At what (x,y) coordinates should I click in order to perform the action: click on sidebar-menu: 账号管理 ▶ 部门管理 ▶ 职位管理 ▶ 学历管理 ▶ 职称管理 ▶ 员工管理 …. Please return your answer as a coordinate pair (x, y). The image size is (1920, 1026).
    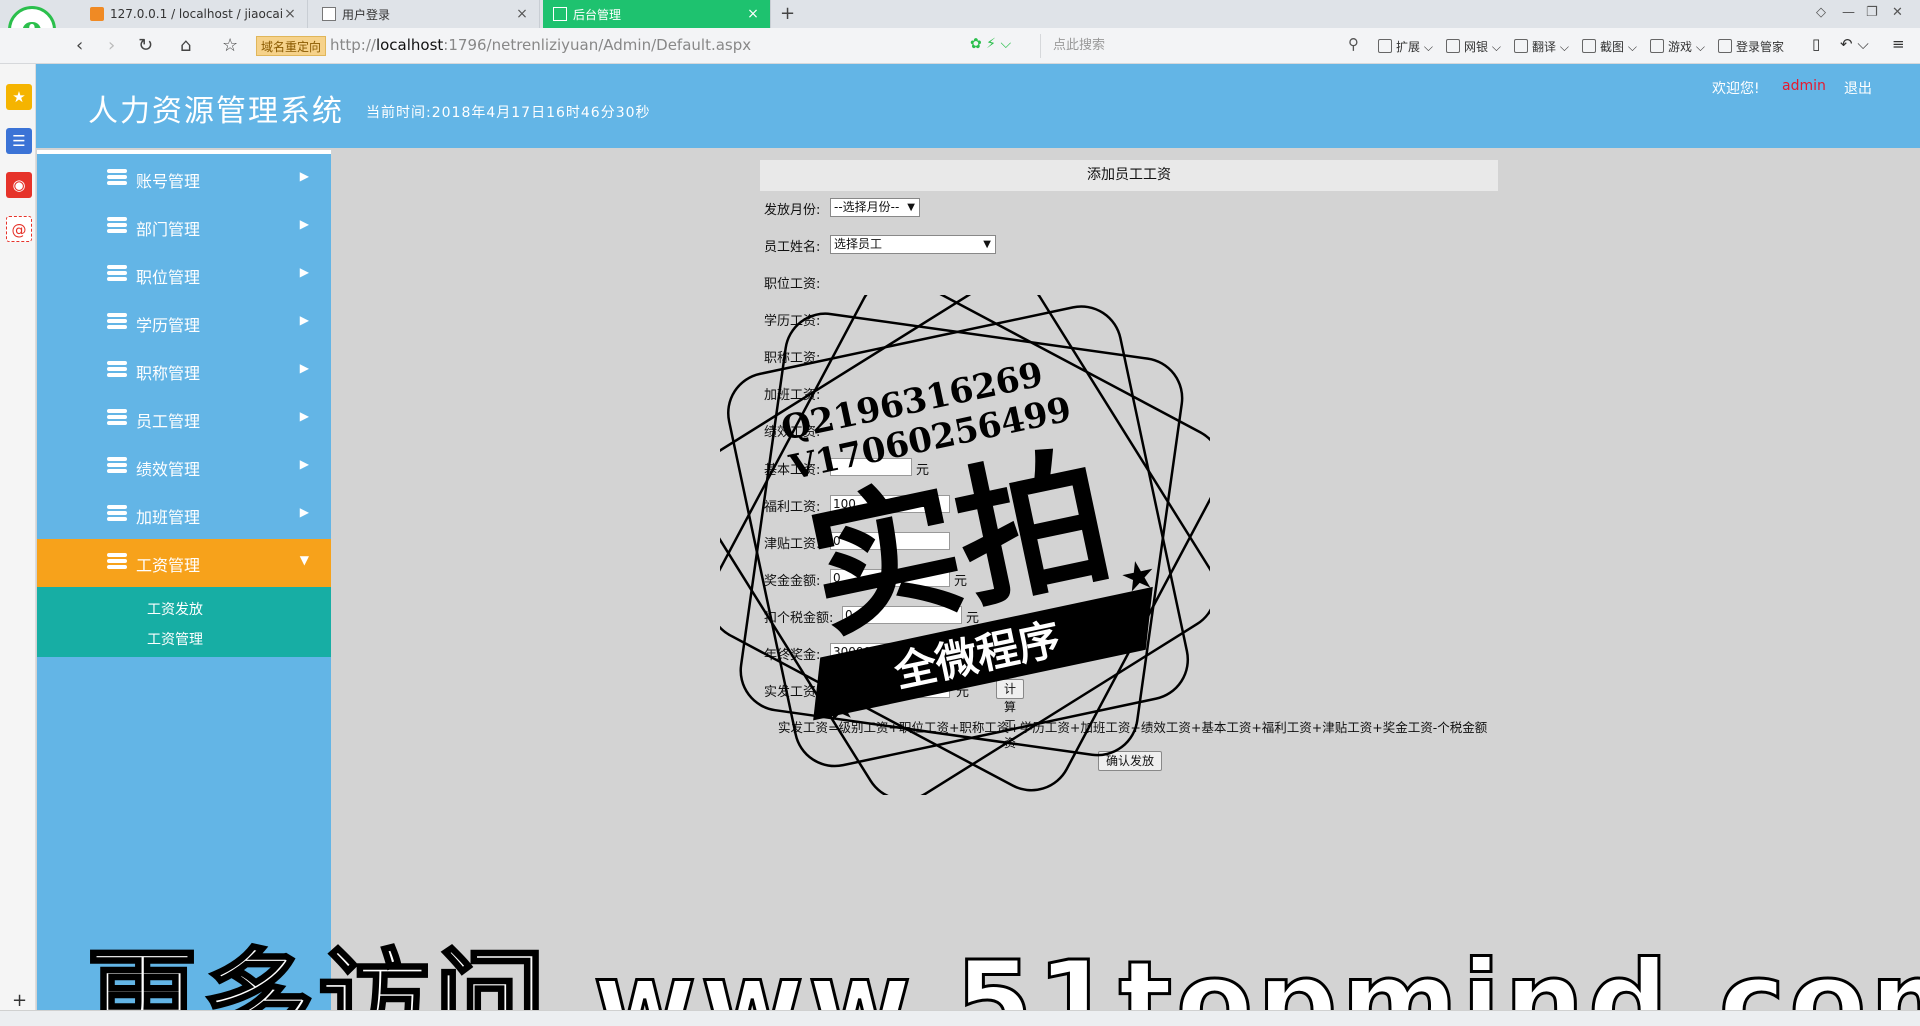
    Looking at the image, I should click on (184, 580).